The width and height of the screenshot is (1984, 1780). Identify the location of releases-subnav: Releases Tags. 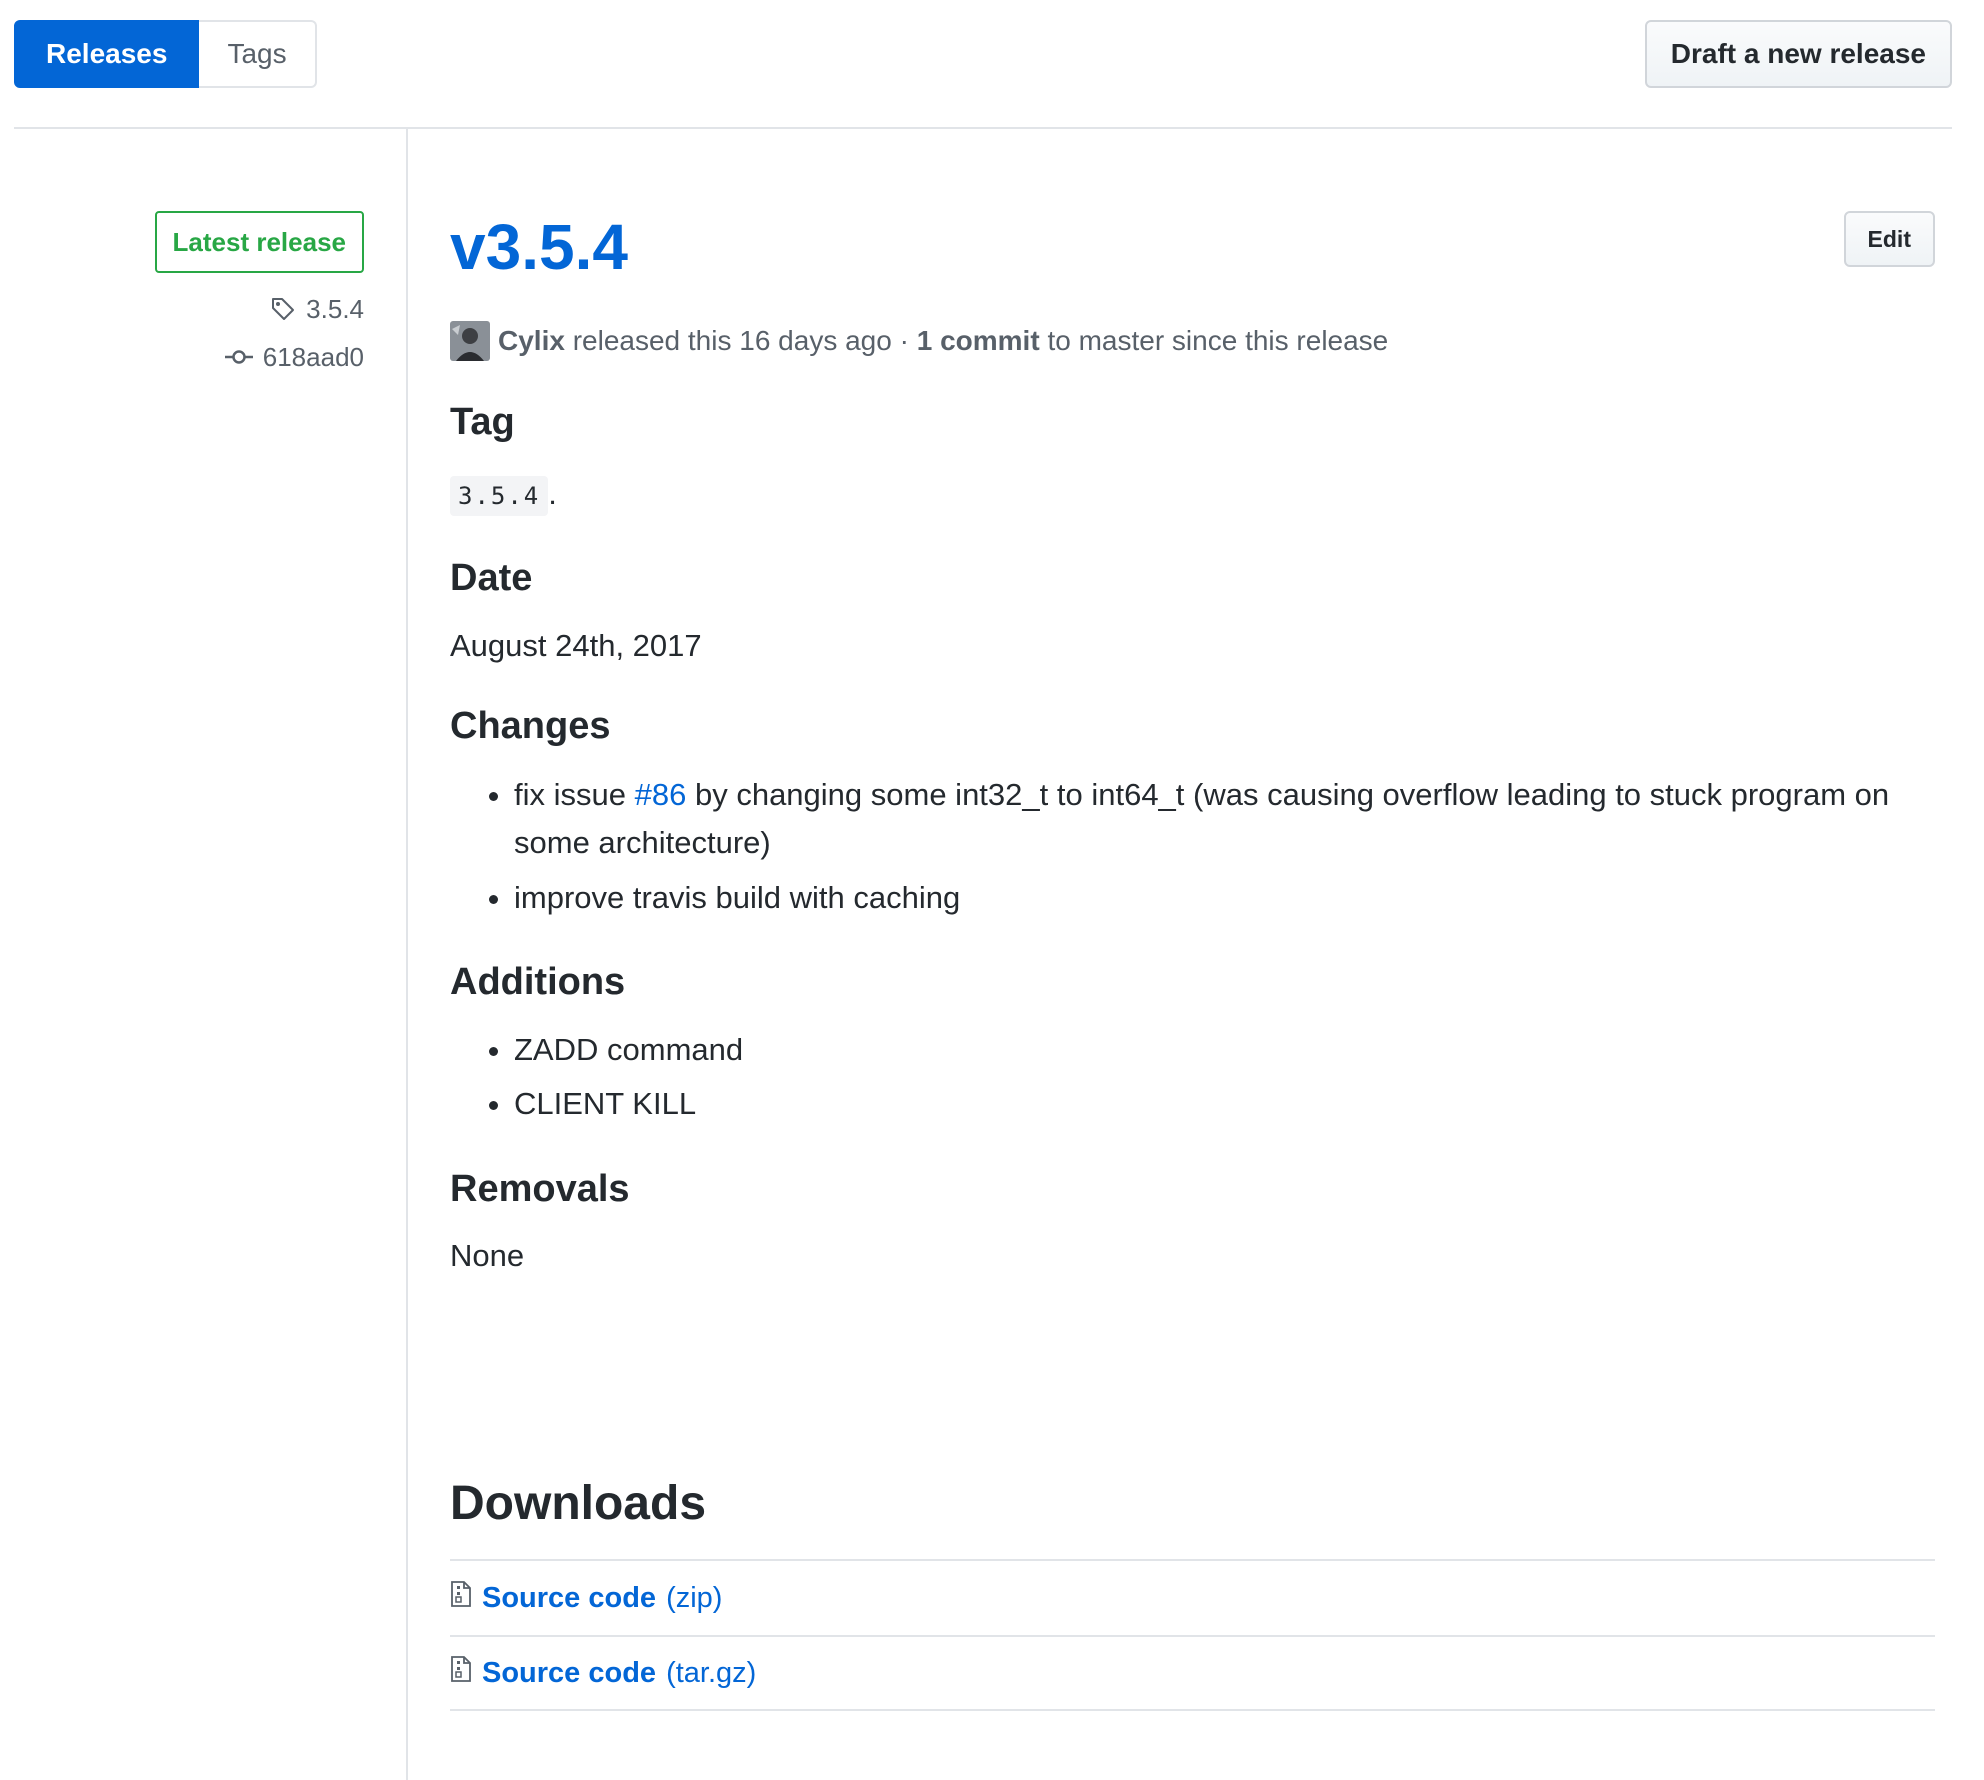
(165, 54).